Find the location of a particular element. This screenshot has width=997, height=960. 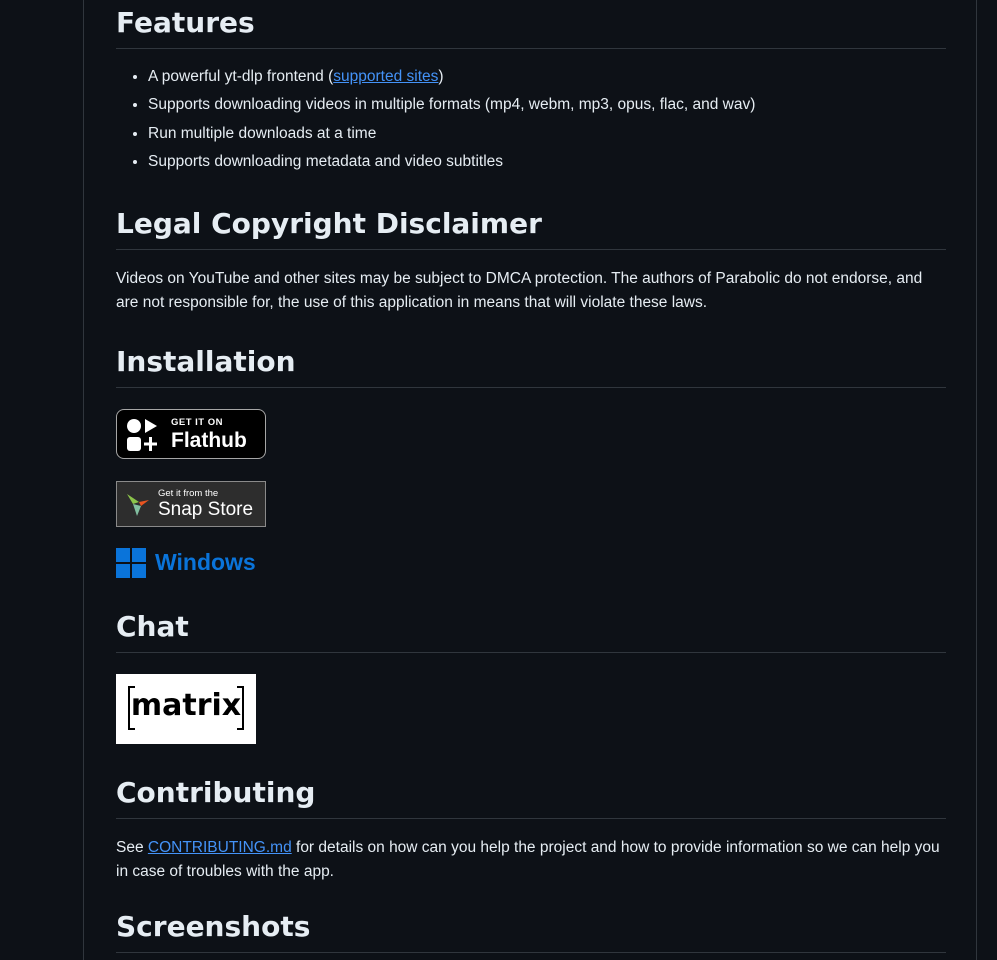

contributing-text-start: See is located at coordinates (132, 847).